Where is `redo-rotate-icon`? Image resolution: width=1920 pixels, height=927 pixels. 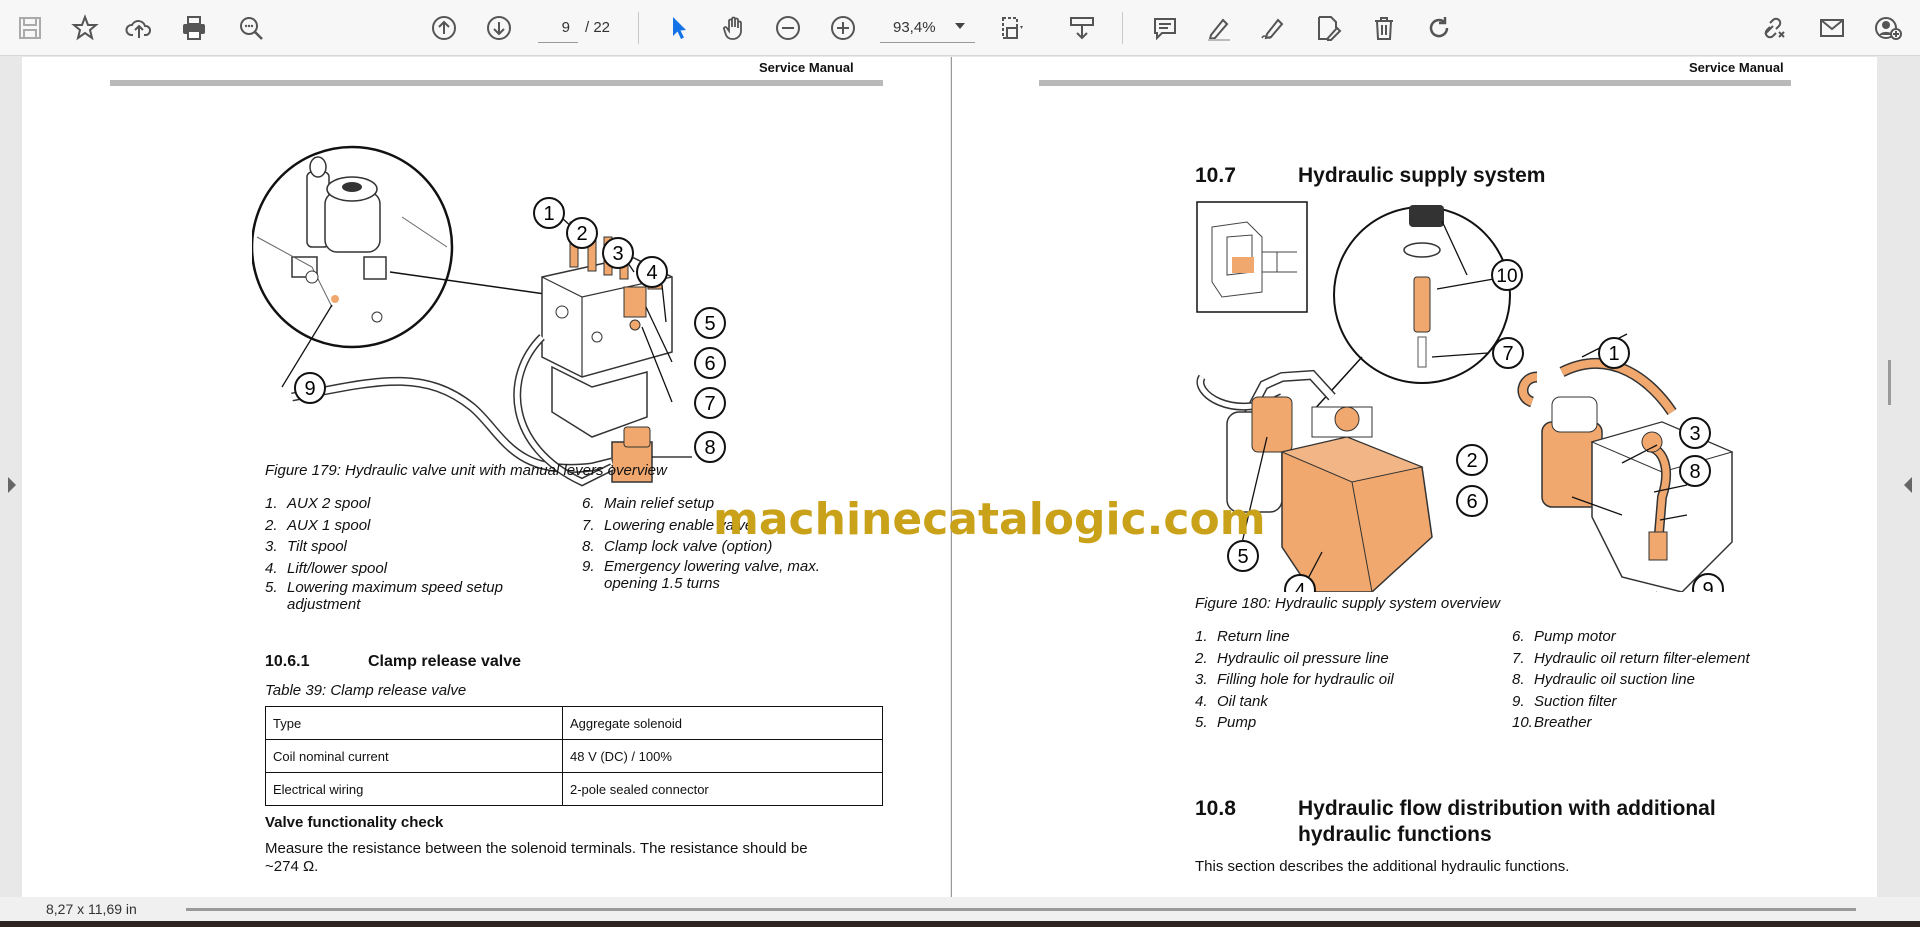
redo-rotate-icon is located at coordinates (1439, 28).